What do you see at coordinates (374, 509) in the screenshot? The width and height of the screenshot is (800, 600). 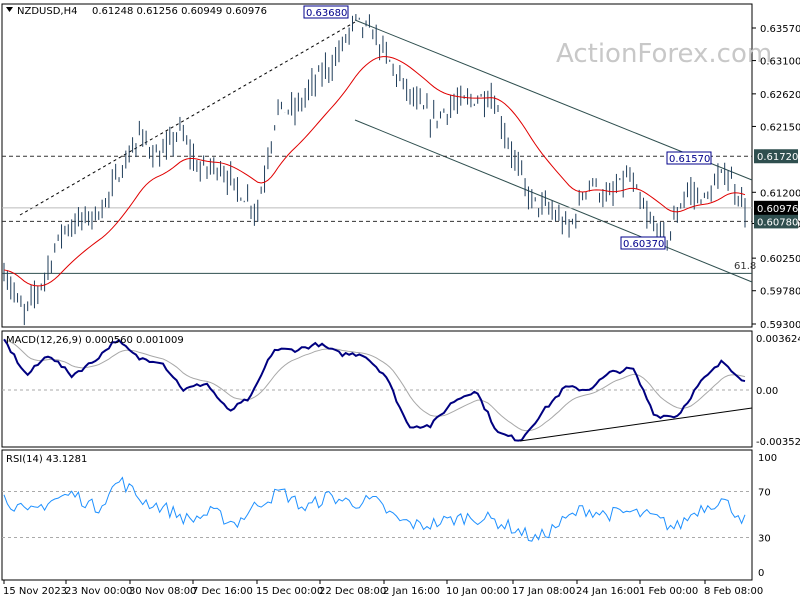 I see `rsi-line` at bounding box center [374, 509].